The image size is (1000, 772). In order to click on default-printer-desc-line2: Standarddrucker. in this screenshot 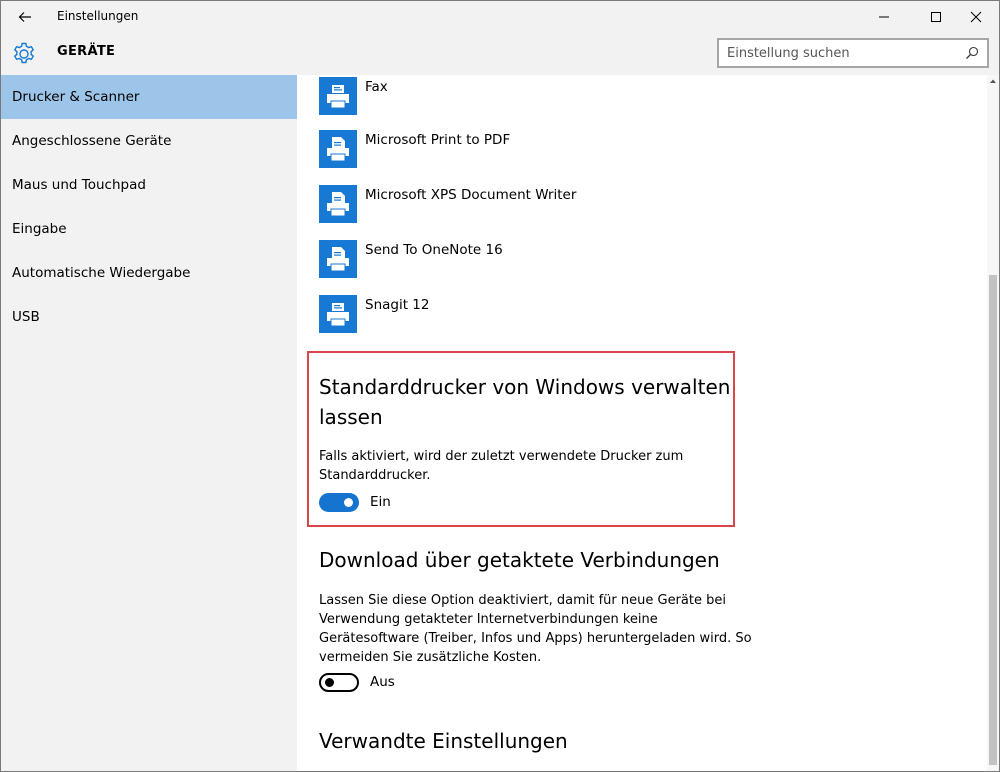, I will do `click(375, 475)`.